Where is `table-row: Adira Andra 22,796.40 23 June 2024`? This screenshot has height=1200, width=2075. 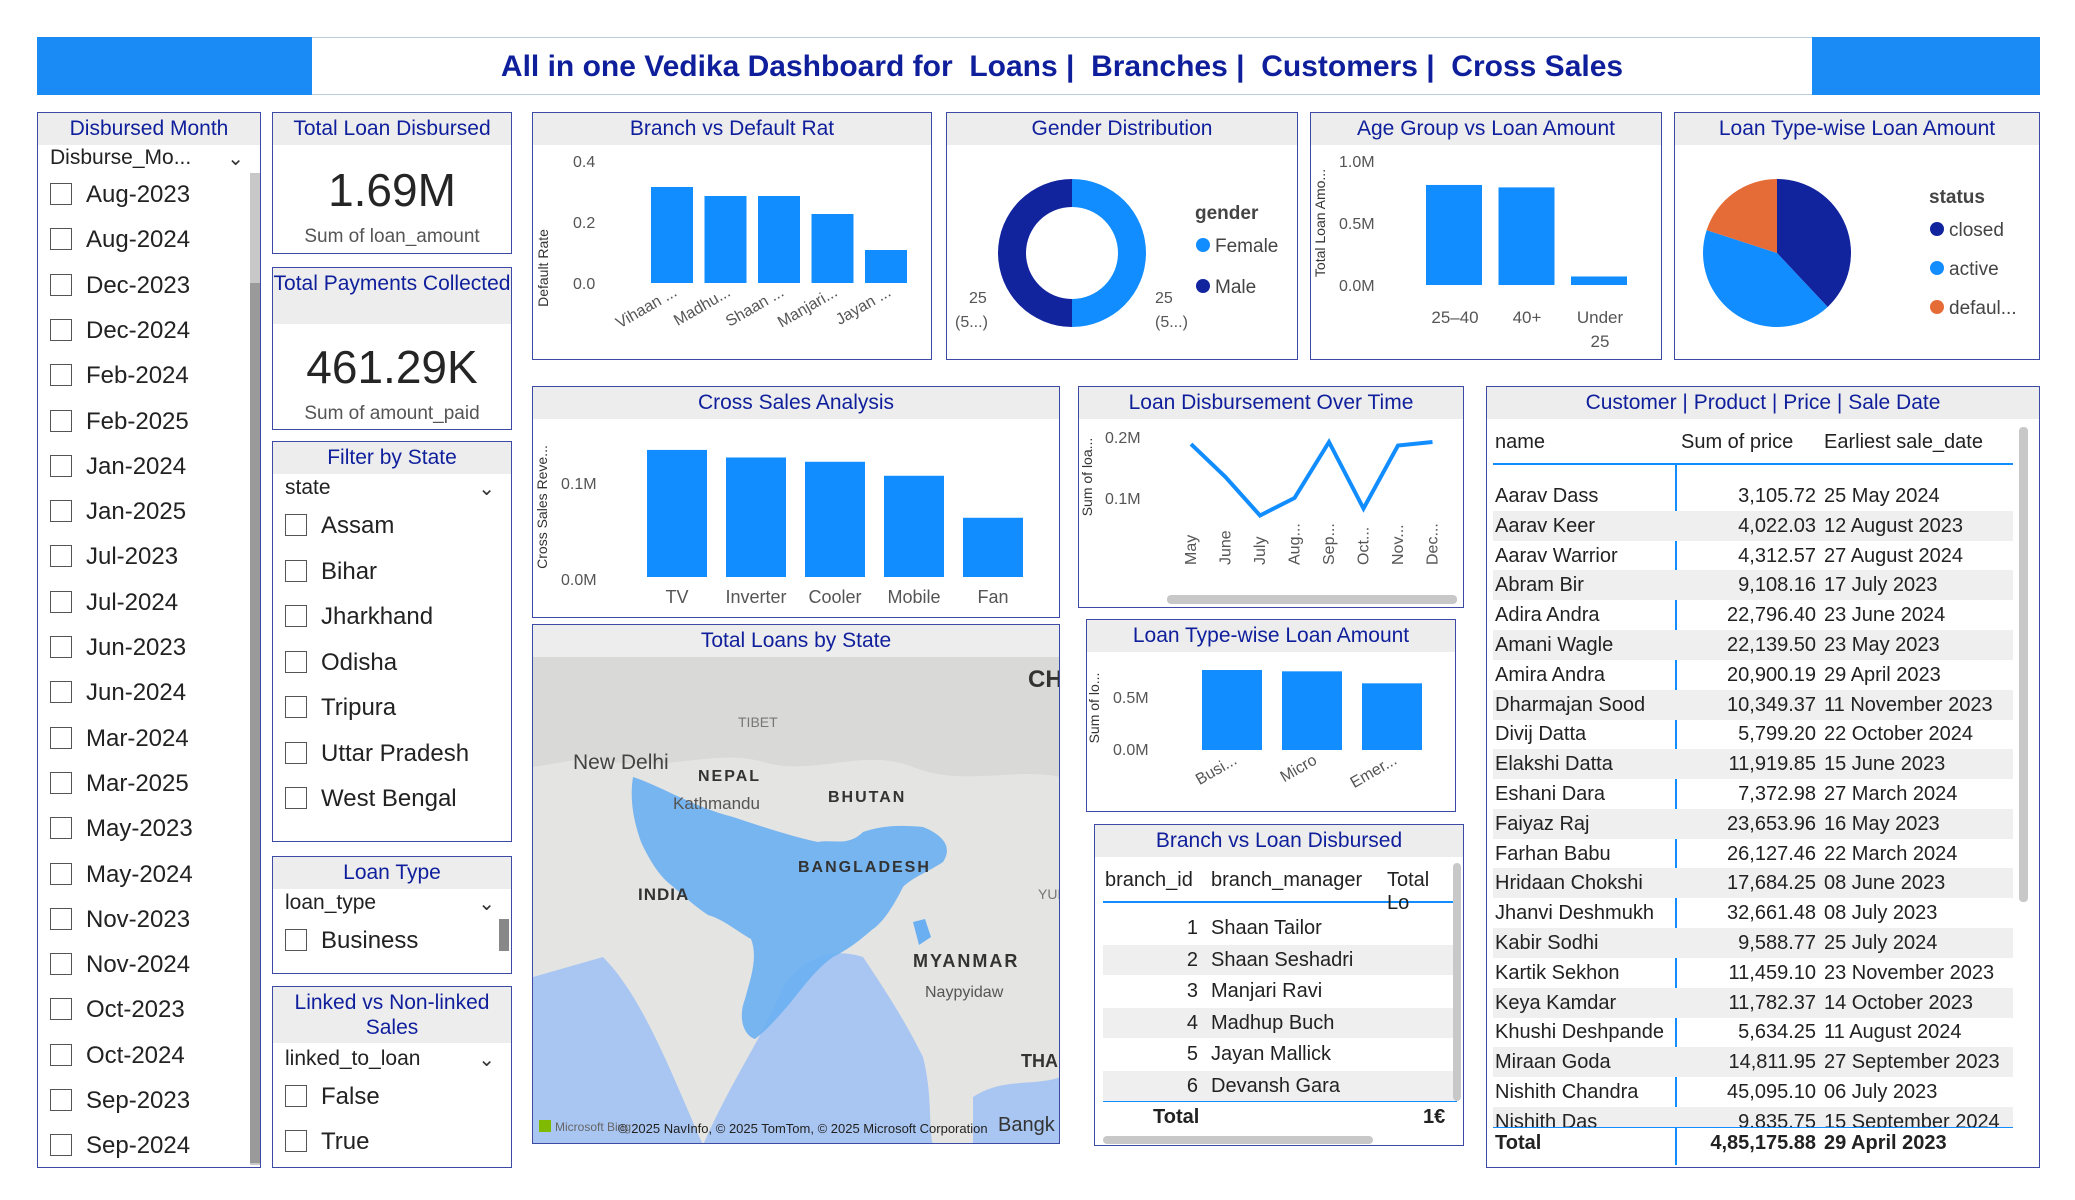
table-row: Adira Andra 22,796.40 23 June 2024 is located at coordinates (1753, 615).